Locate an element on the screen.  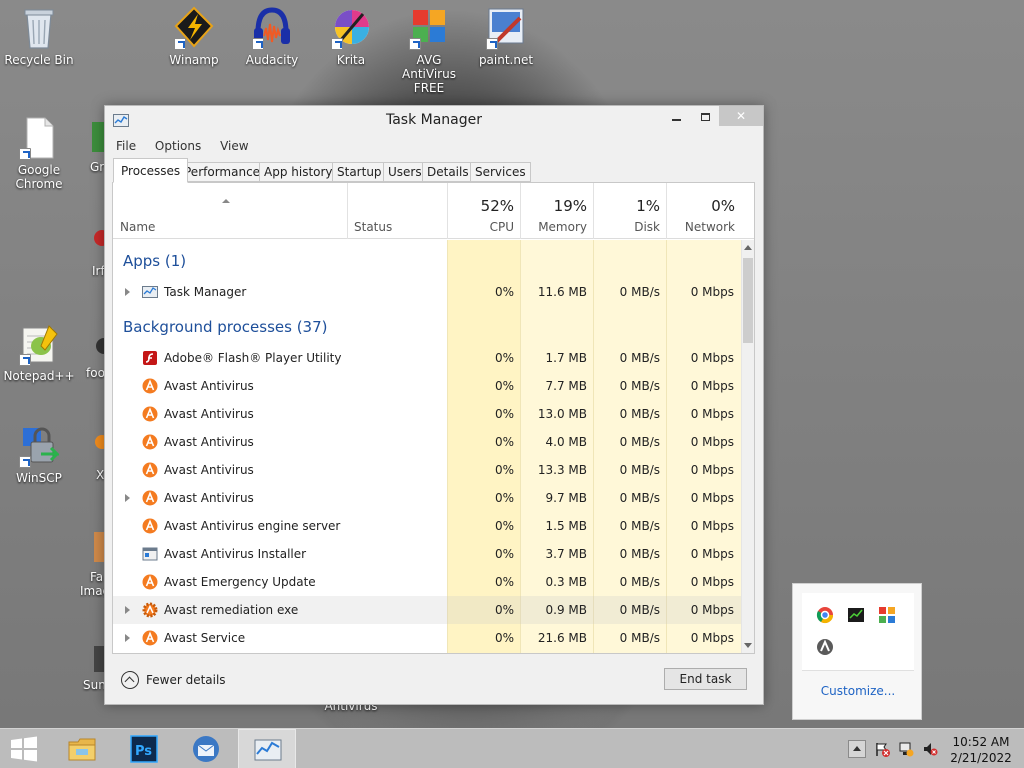
network-total-percent: 0% is located at coordinates (723, 206).